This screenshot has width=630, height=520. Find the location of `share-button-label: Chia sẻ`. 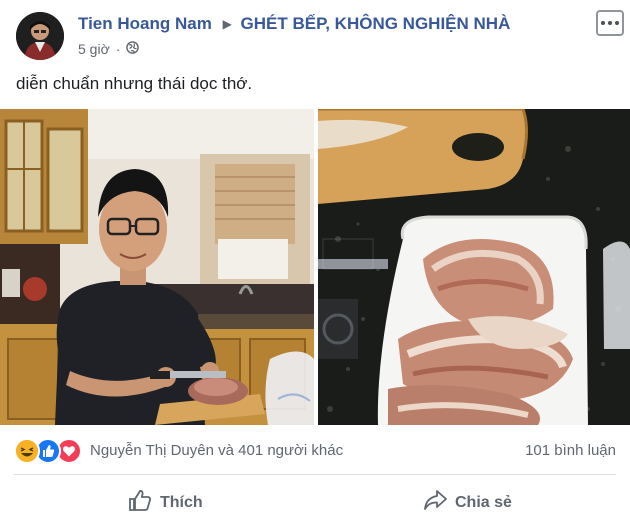

share-button-label: Chia sẻ is located at coordinates (483, 502).